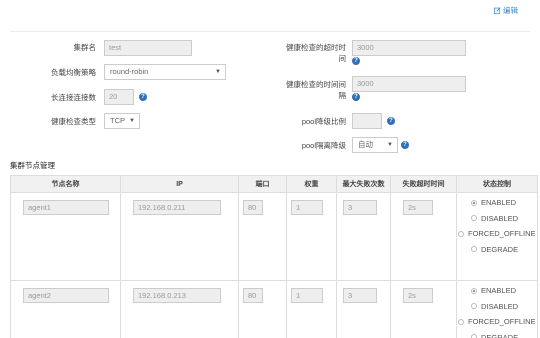  What do you see at coordinates (323, 145) in the screenshot?
I see `pool-mode-label: pool隔离降级` at bounding box center [323, 145].